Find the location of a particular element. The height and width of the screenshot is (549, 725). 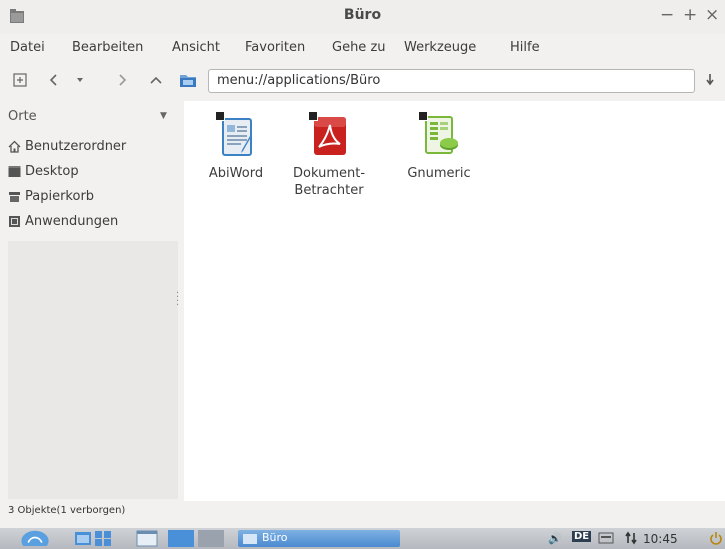

clock: 10:45 is located at coordinates (660, 539).